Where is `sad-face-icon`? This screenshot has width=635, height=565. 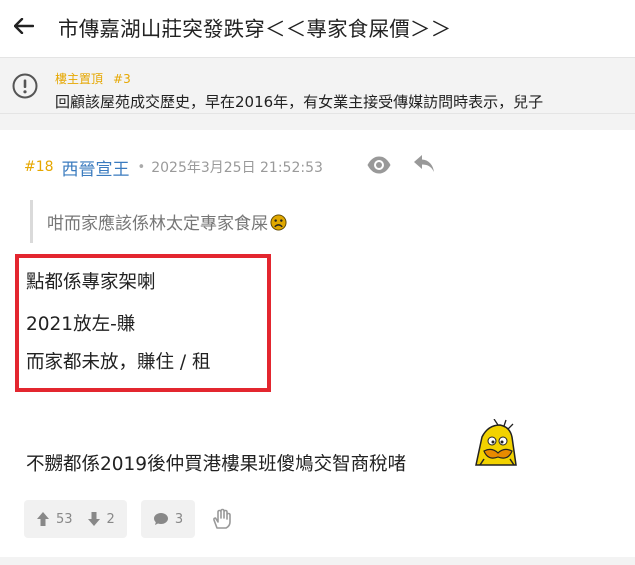 sad-face-icon is located at coordinates (278, 222).